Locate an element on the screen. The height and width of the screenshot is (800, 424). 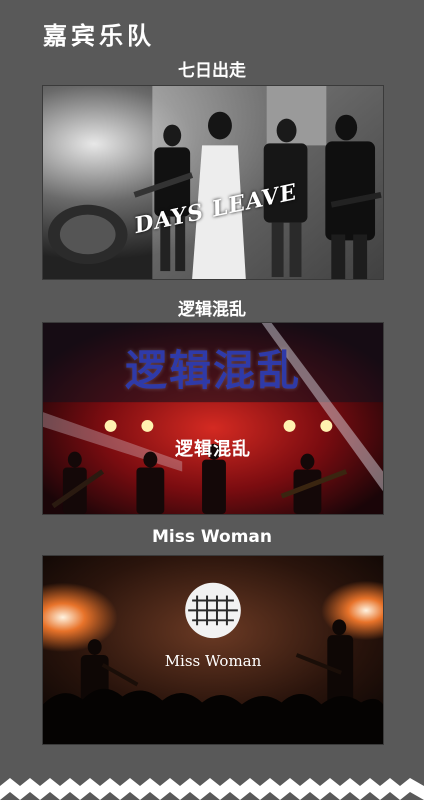
zigzag-border is located at coordinates (212, 789).